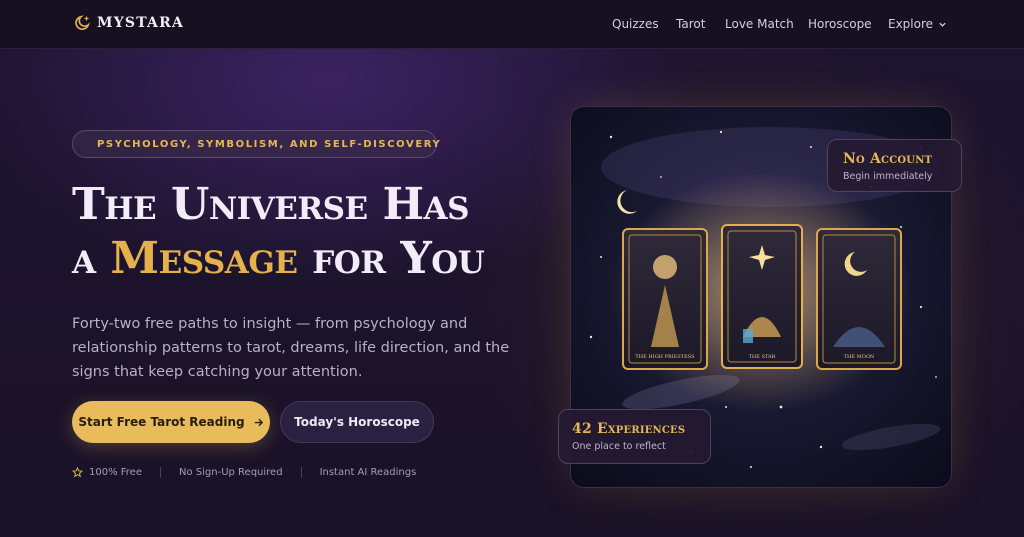 This screenshot has width=1024, height=537. I want to click on experiences-subtitle: One place to reflect, so click(619, 446).